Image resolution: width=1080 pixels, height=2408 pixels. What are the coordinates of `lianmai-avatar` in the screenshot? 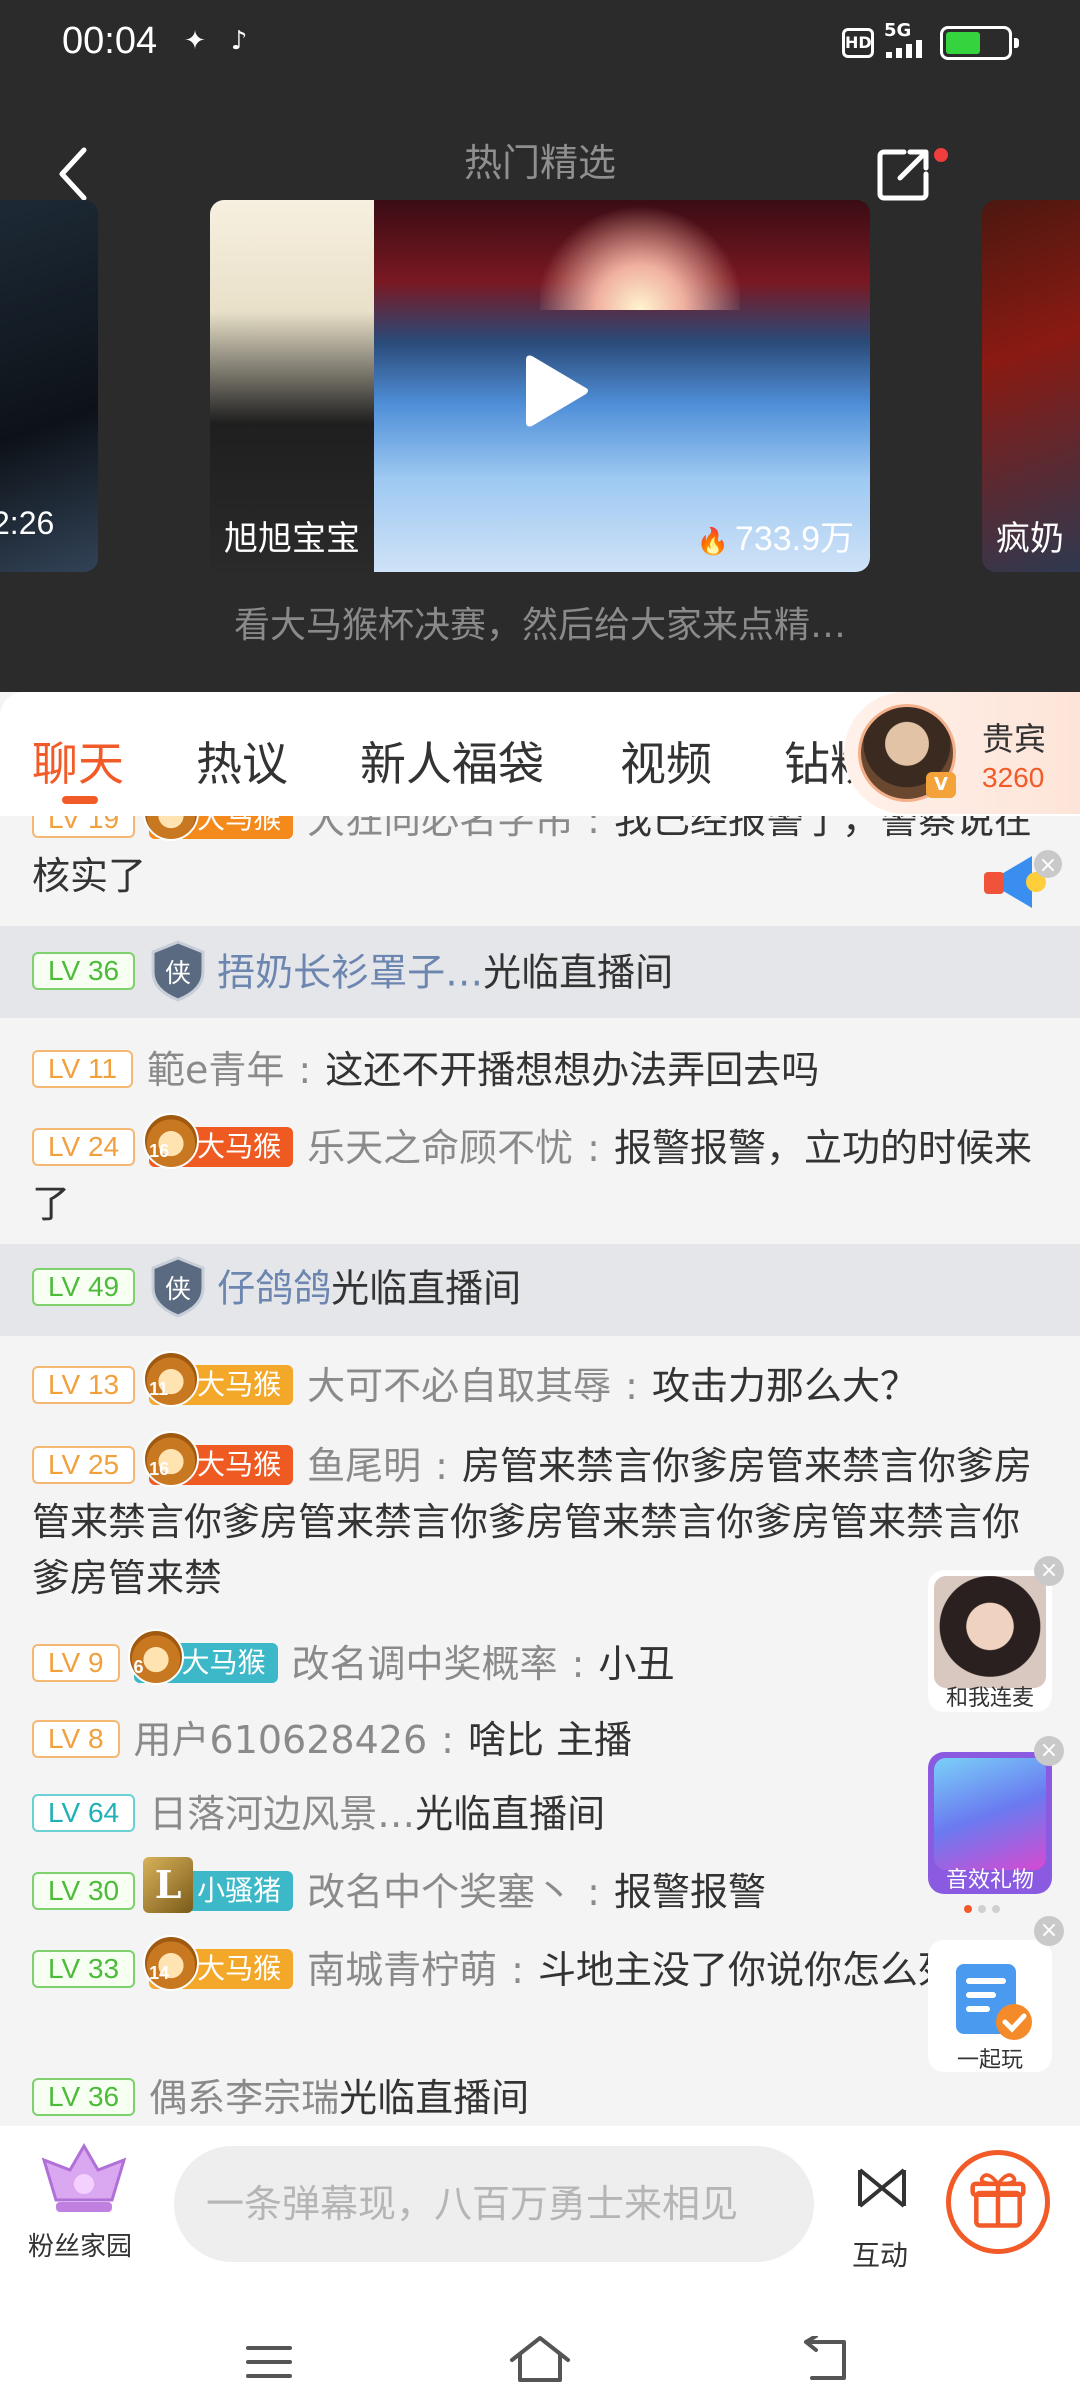 It's located at (990, 1632).